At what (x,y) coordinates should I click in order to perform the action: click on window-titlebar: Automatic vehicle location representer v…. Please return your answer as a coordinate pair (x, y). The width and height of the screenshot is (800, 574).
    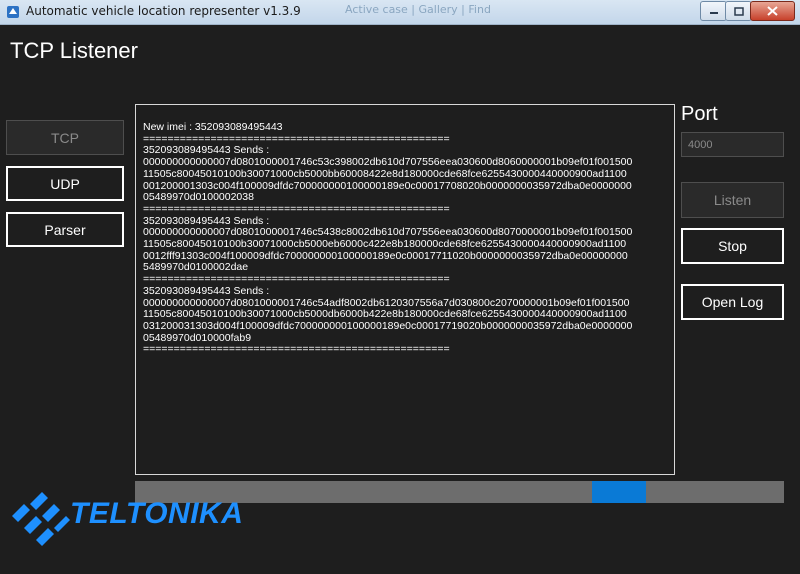
    Looking at the image, I should click on (400, 12).